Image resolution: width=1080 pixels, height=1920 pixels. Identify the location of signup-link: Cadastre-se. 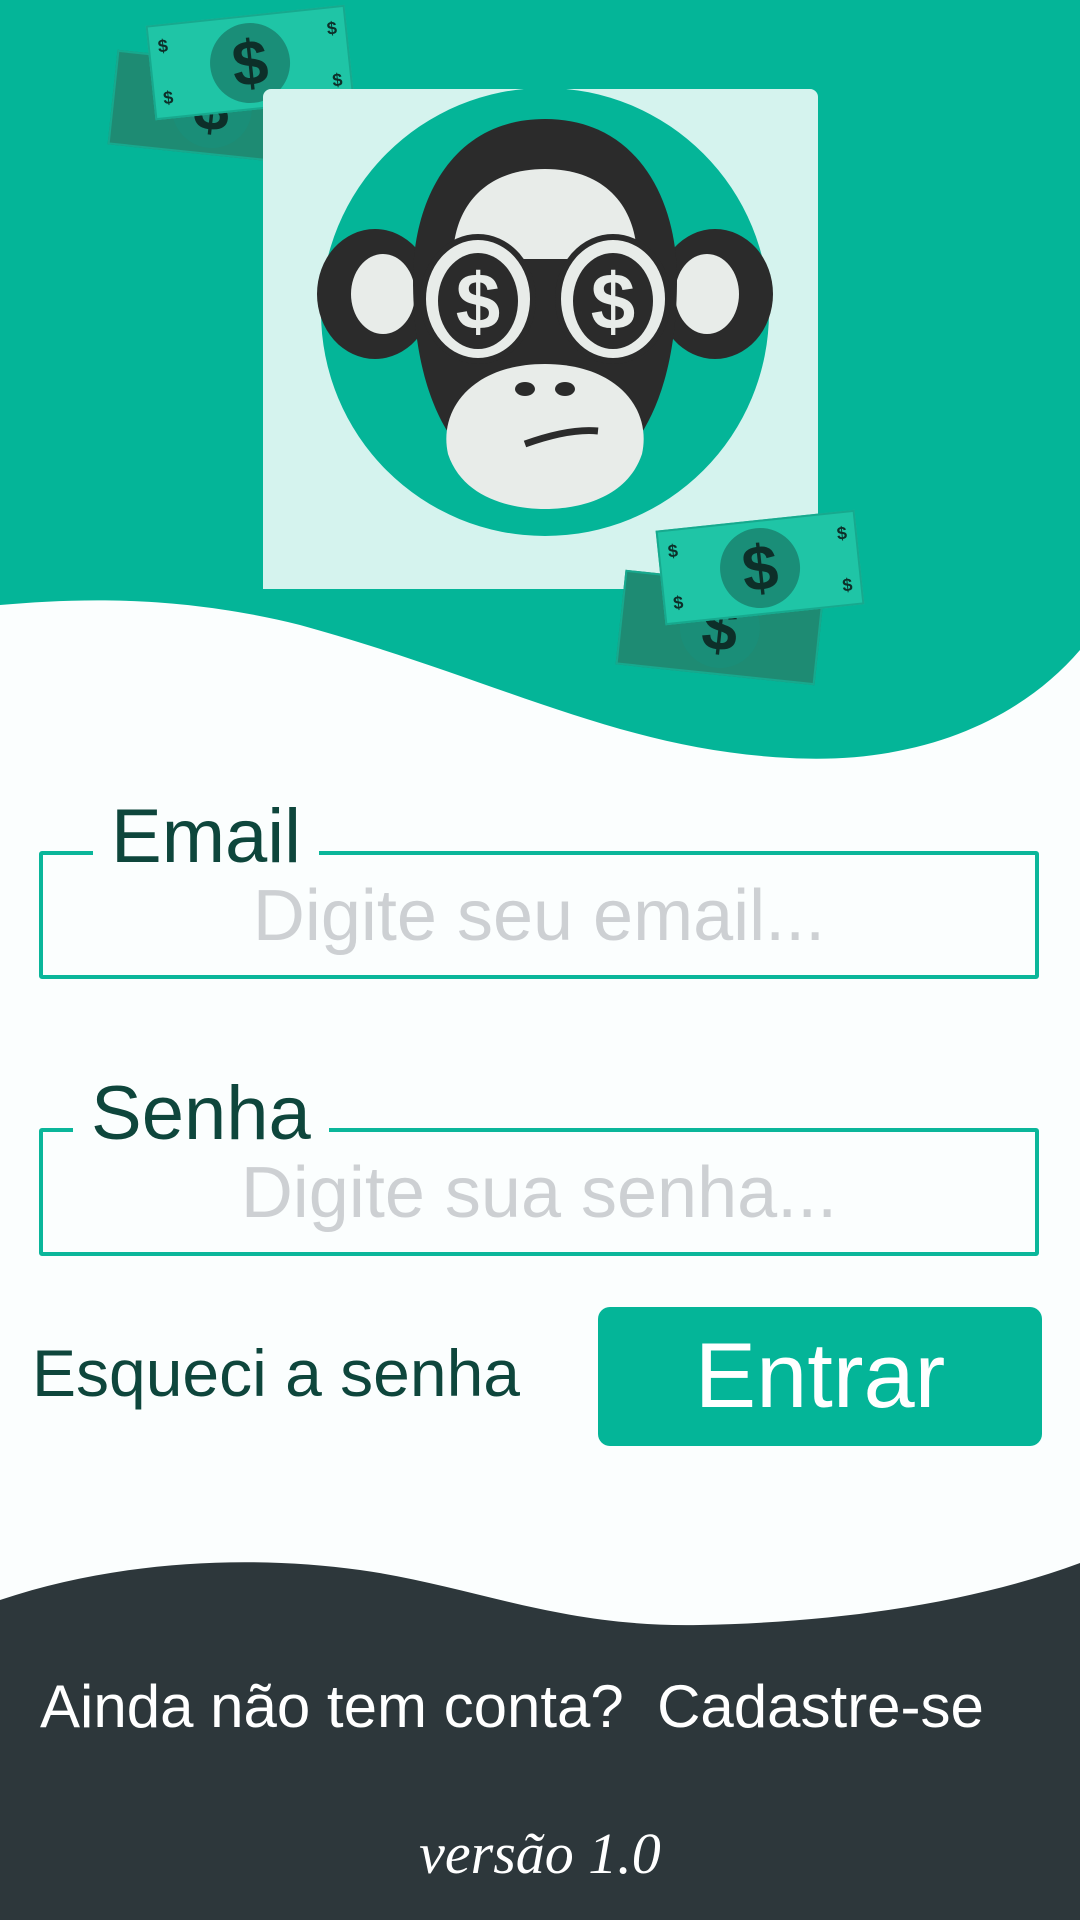
(820, 1706).